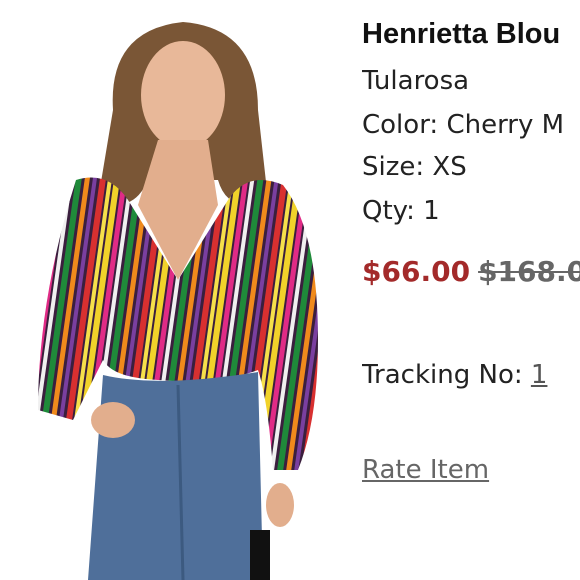 The width and height of the screenshot is (580, 580). What do you see at coordinates (461, 34) in the screenshot?
I see `product-title: Henrietta Blou` at bounding box center [461, 34].